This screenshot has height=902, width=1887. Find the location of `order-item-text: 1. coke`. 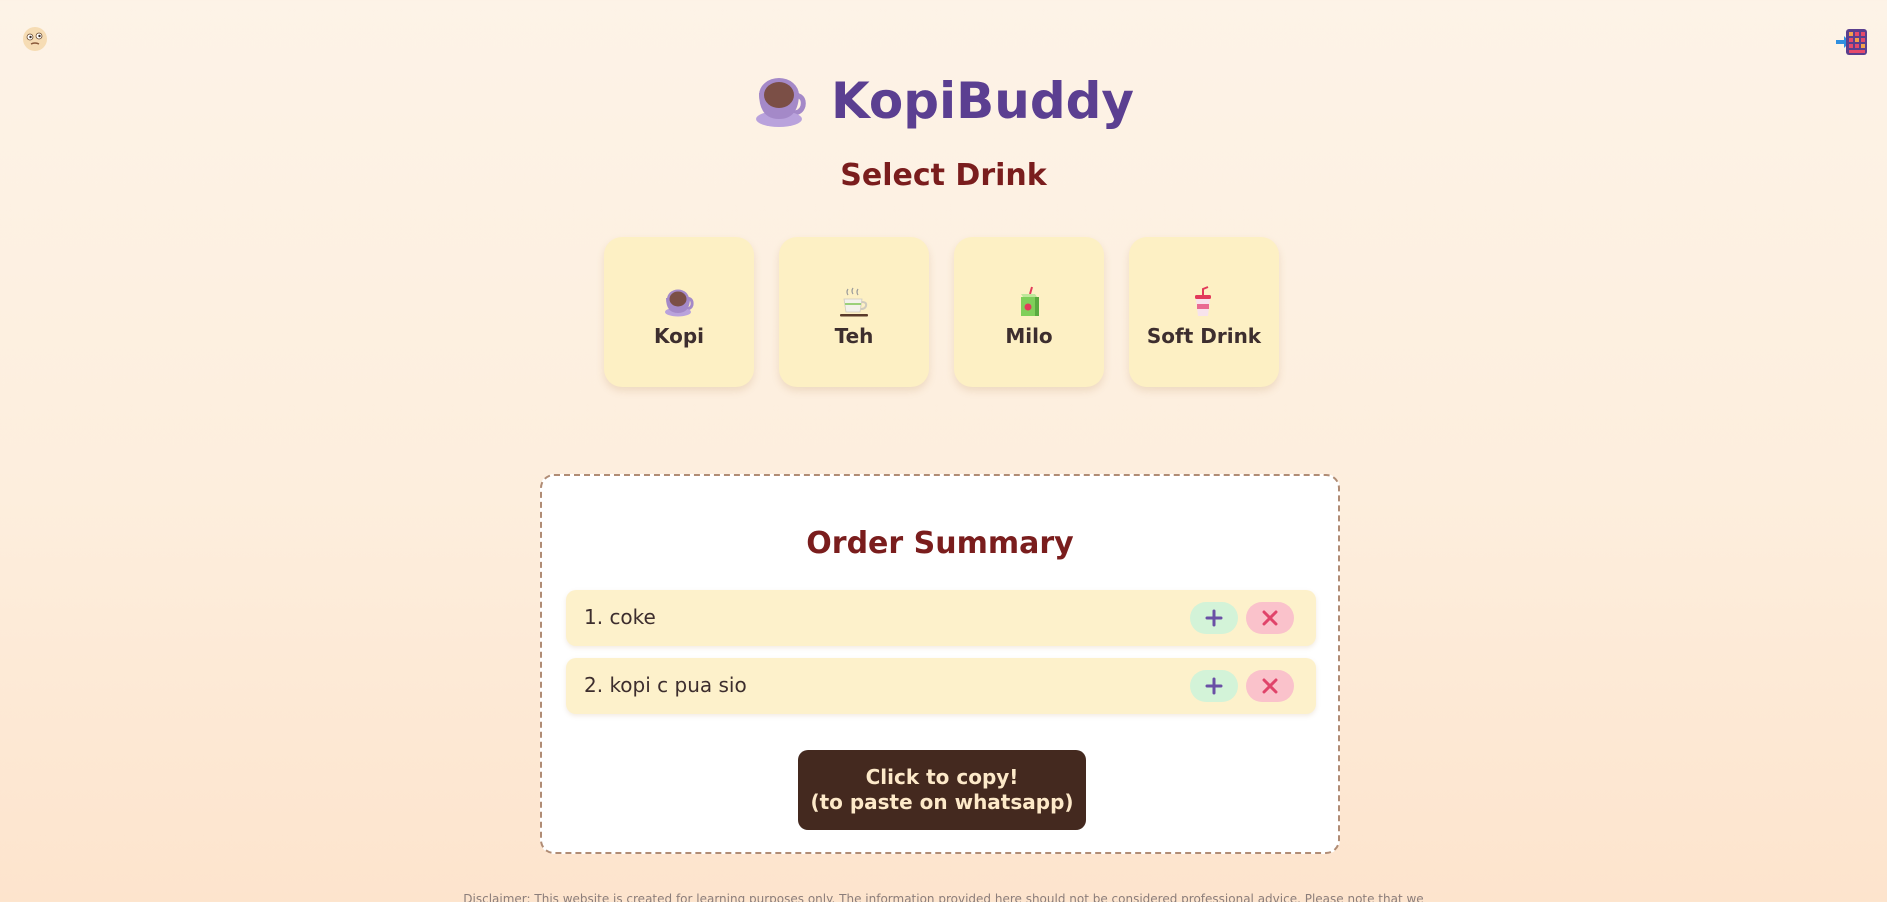

order-item-text: 1. coke is located at coordinates (620, 617).